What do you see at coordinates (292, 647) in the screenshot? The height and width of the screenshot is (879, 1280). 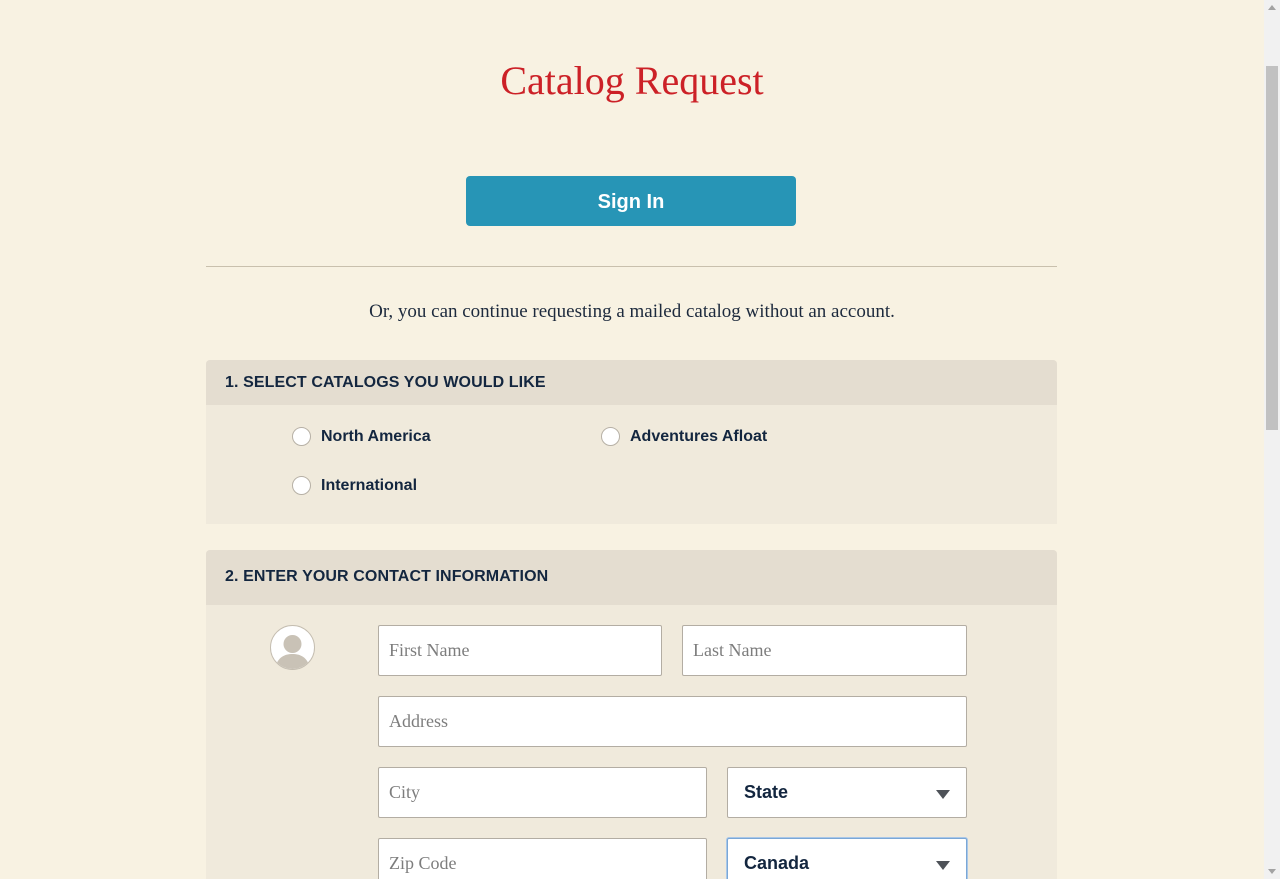 I see `person-icon` at bounding box center [292, 647].